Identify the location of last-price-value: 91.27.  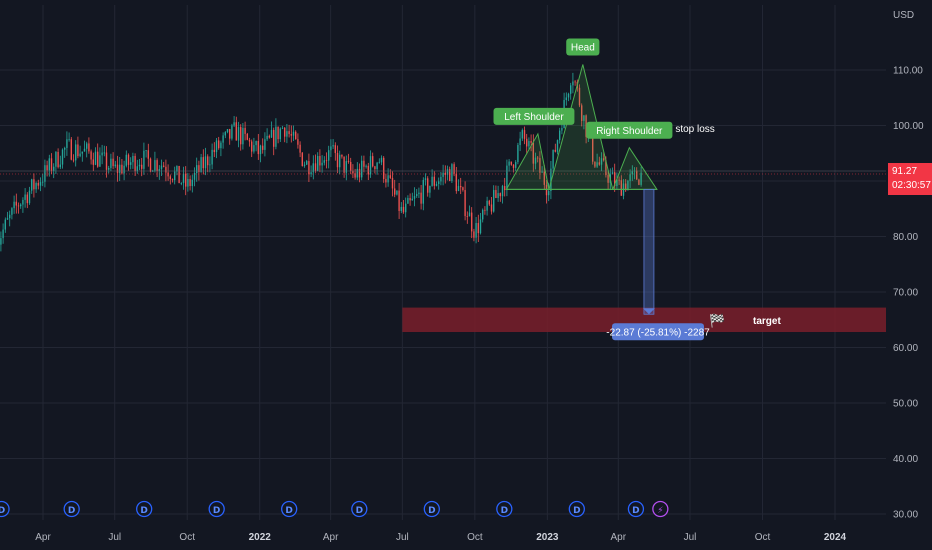
(904, 171).